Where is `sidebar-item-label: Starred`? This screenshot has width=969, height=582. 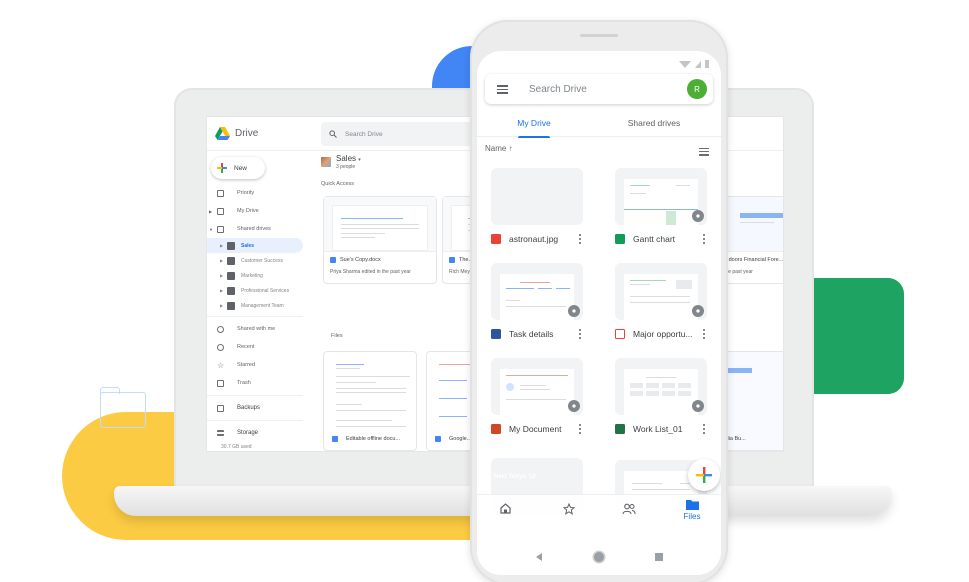 sidebar-item-label: Starred is located at coordinates (246, 365).